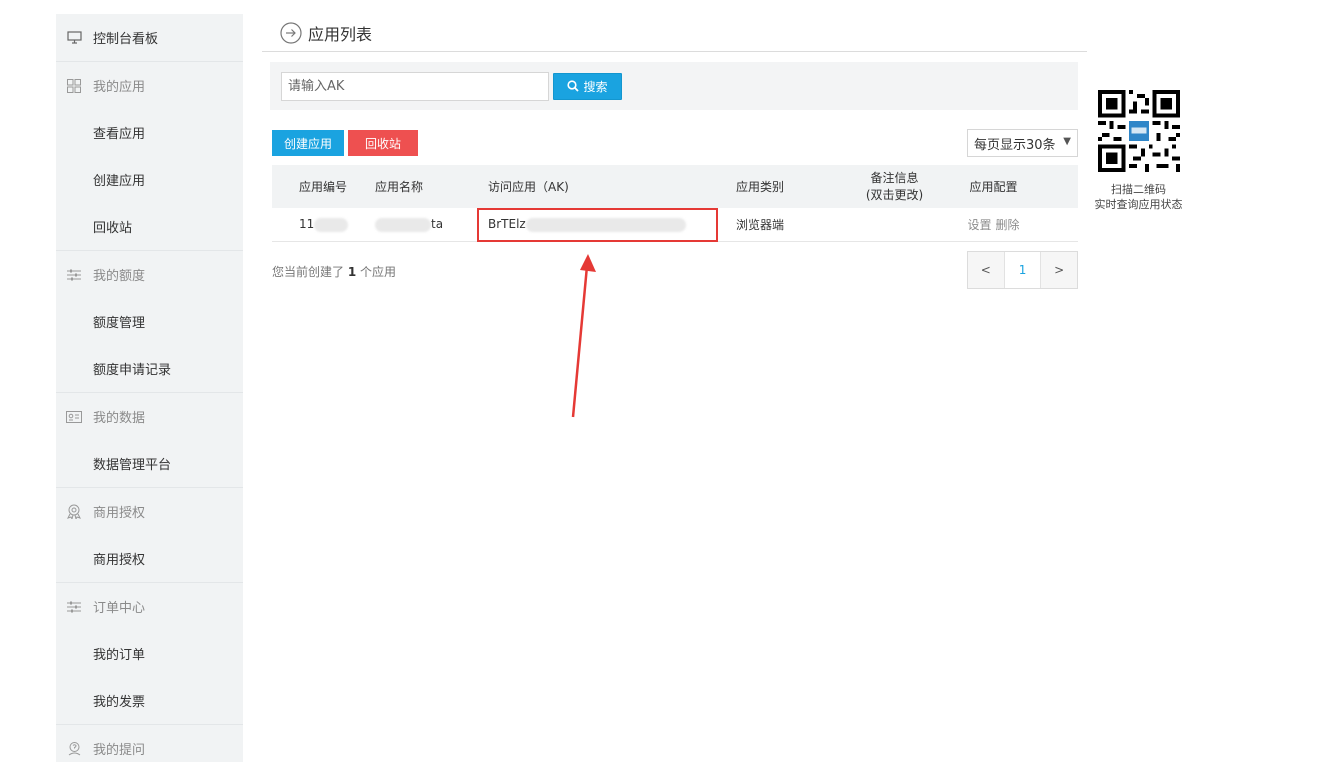  What do you see at coordinates (675, 270) in the screenshot?
I see `table-footer: 您当前创建了 1 个应用 < 1 >` at bounding box center [675, 270].